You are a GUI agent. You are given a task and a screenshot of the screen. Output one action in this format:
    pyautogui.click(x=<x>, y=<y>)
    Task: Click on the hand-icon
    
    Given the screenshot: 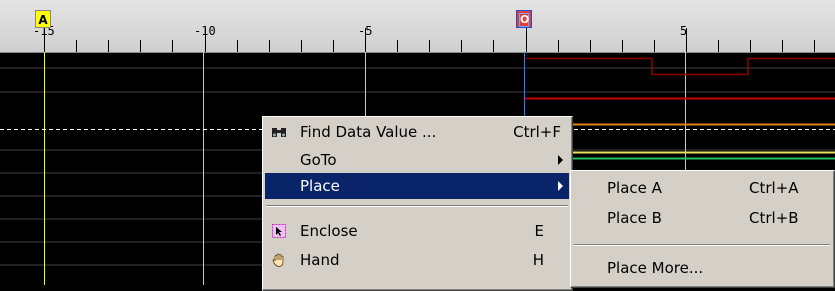 What is the action you would take?
    pyautogui.click(x=278, y=260)
    